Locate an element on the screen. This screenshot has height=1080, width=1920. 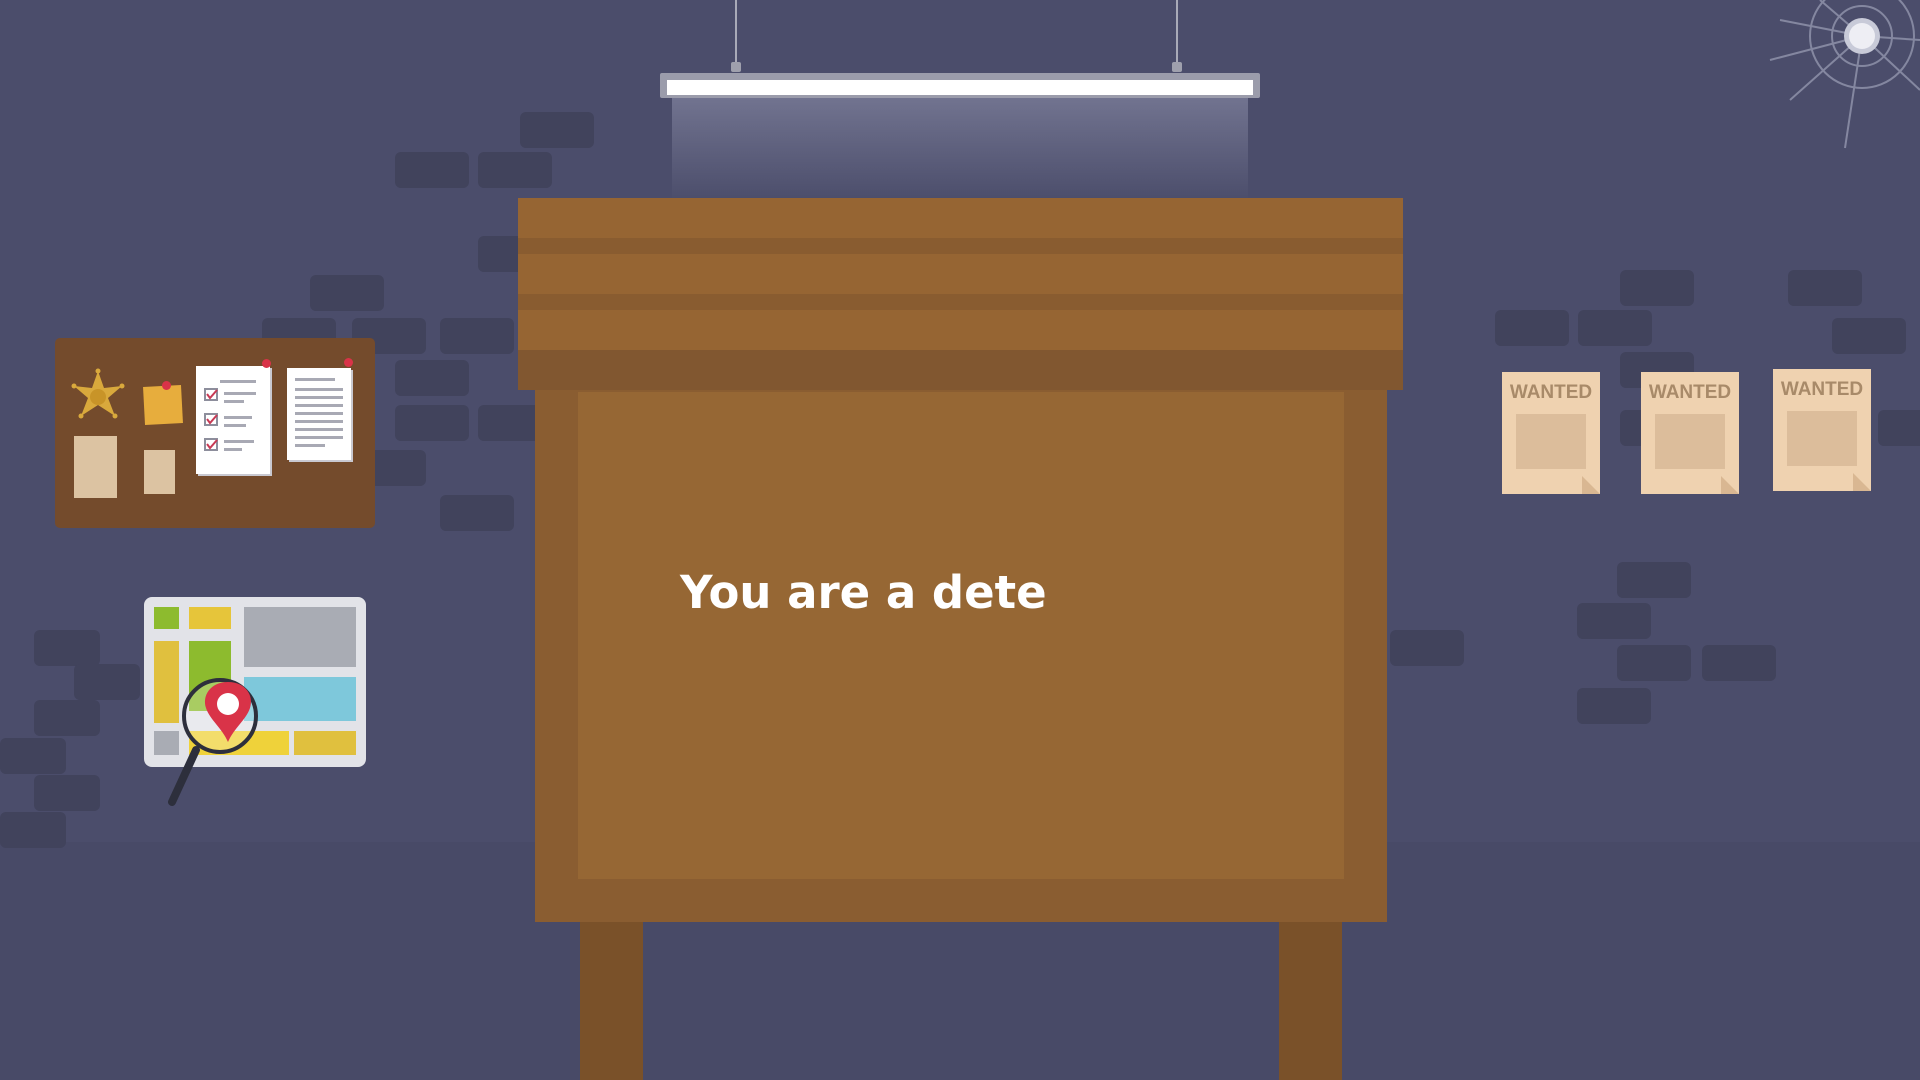
dialog-text: You are a dete is located at coordinates (863, 592).